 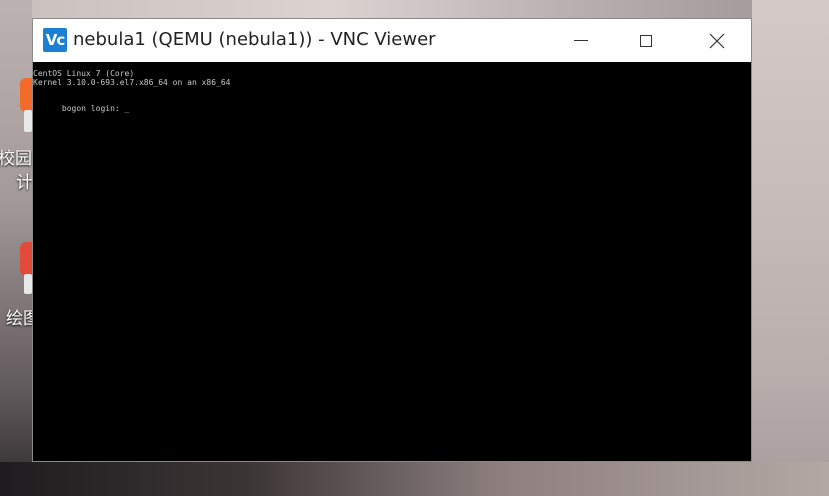 I want to click on close-icon, so click(x=717, y=40).